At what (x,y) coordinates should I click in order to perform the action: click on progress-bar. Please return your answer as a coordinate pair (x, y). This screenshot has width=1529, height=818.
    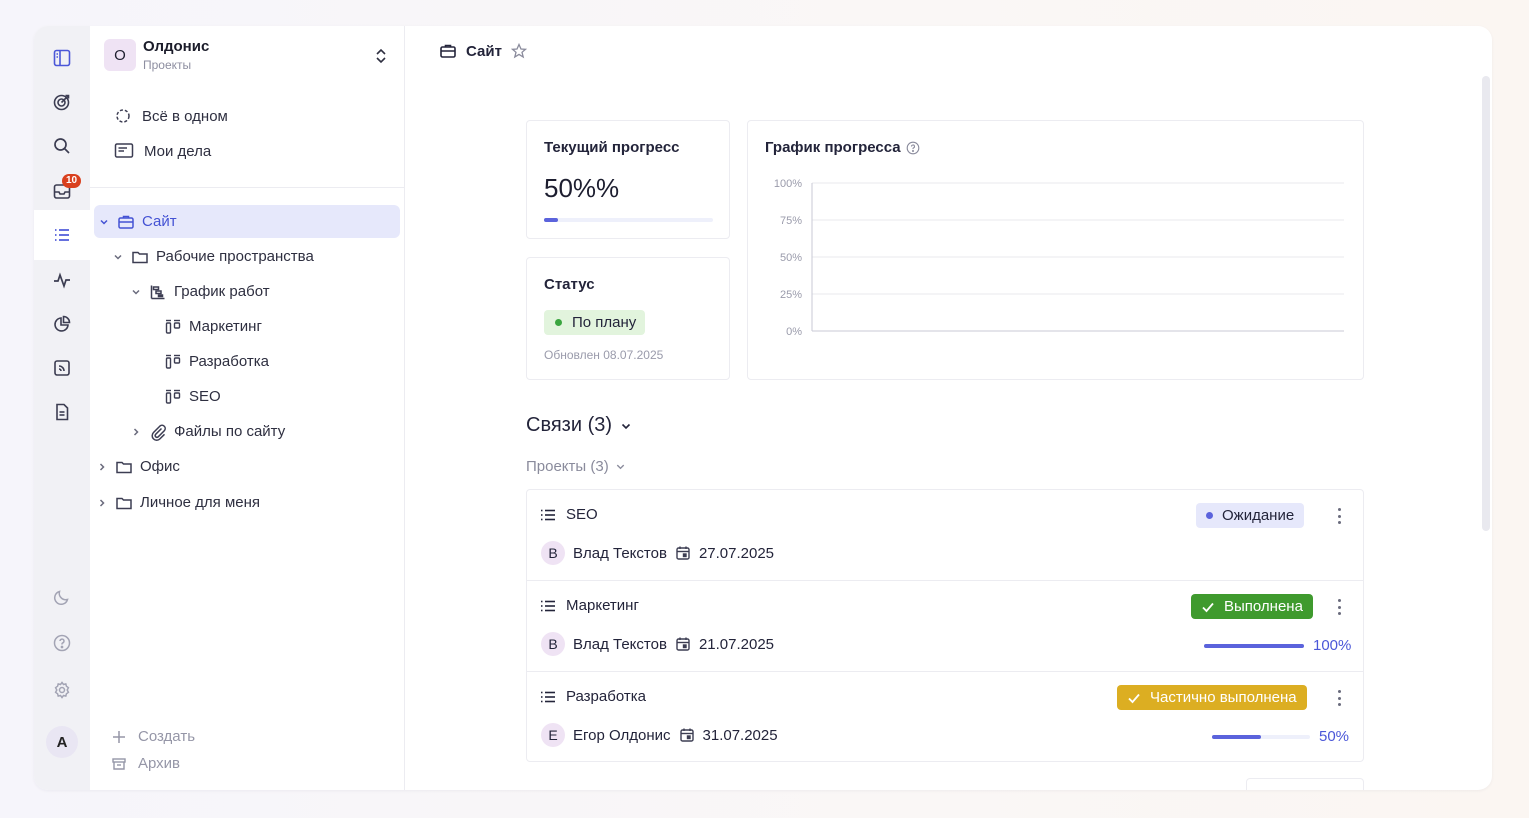
    Looking at the image, I should click on (628, 220).